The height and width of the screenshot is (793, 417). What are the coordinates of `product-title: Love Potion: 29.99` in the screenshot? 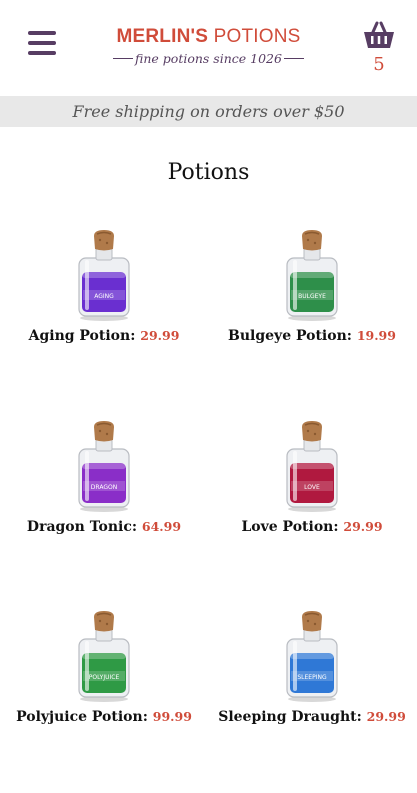 It's located at (312, 527).